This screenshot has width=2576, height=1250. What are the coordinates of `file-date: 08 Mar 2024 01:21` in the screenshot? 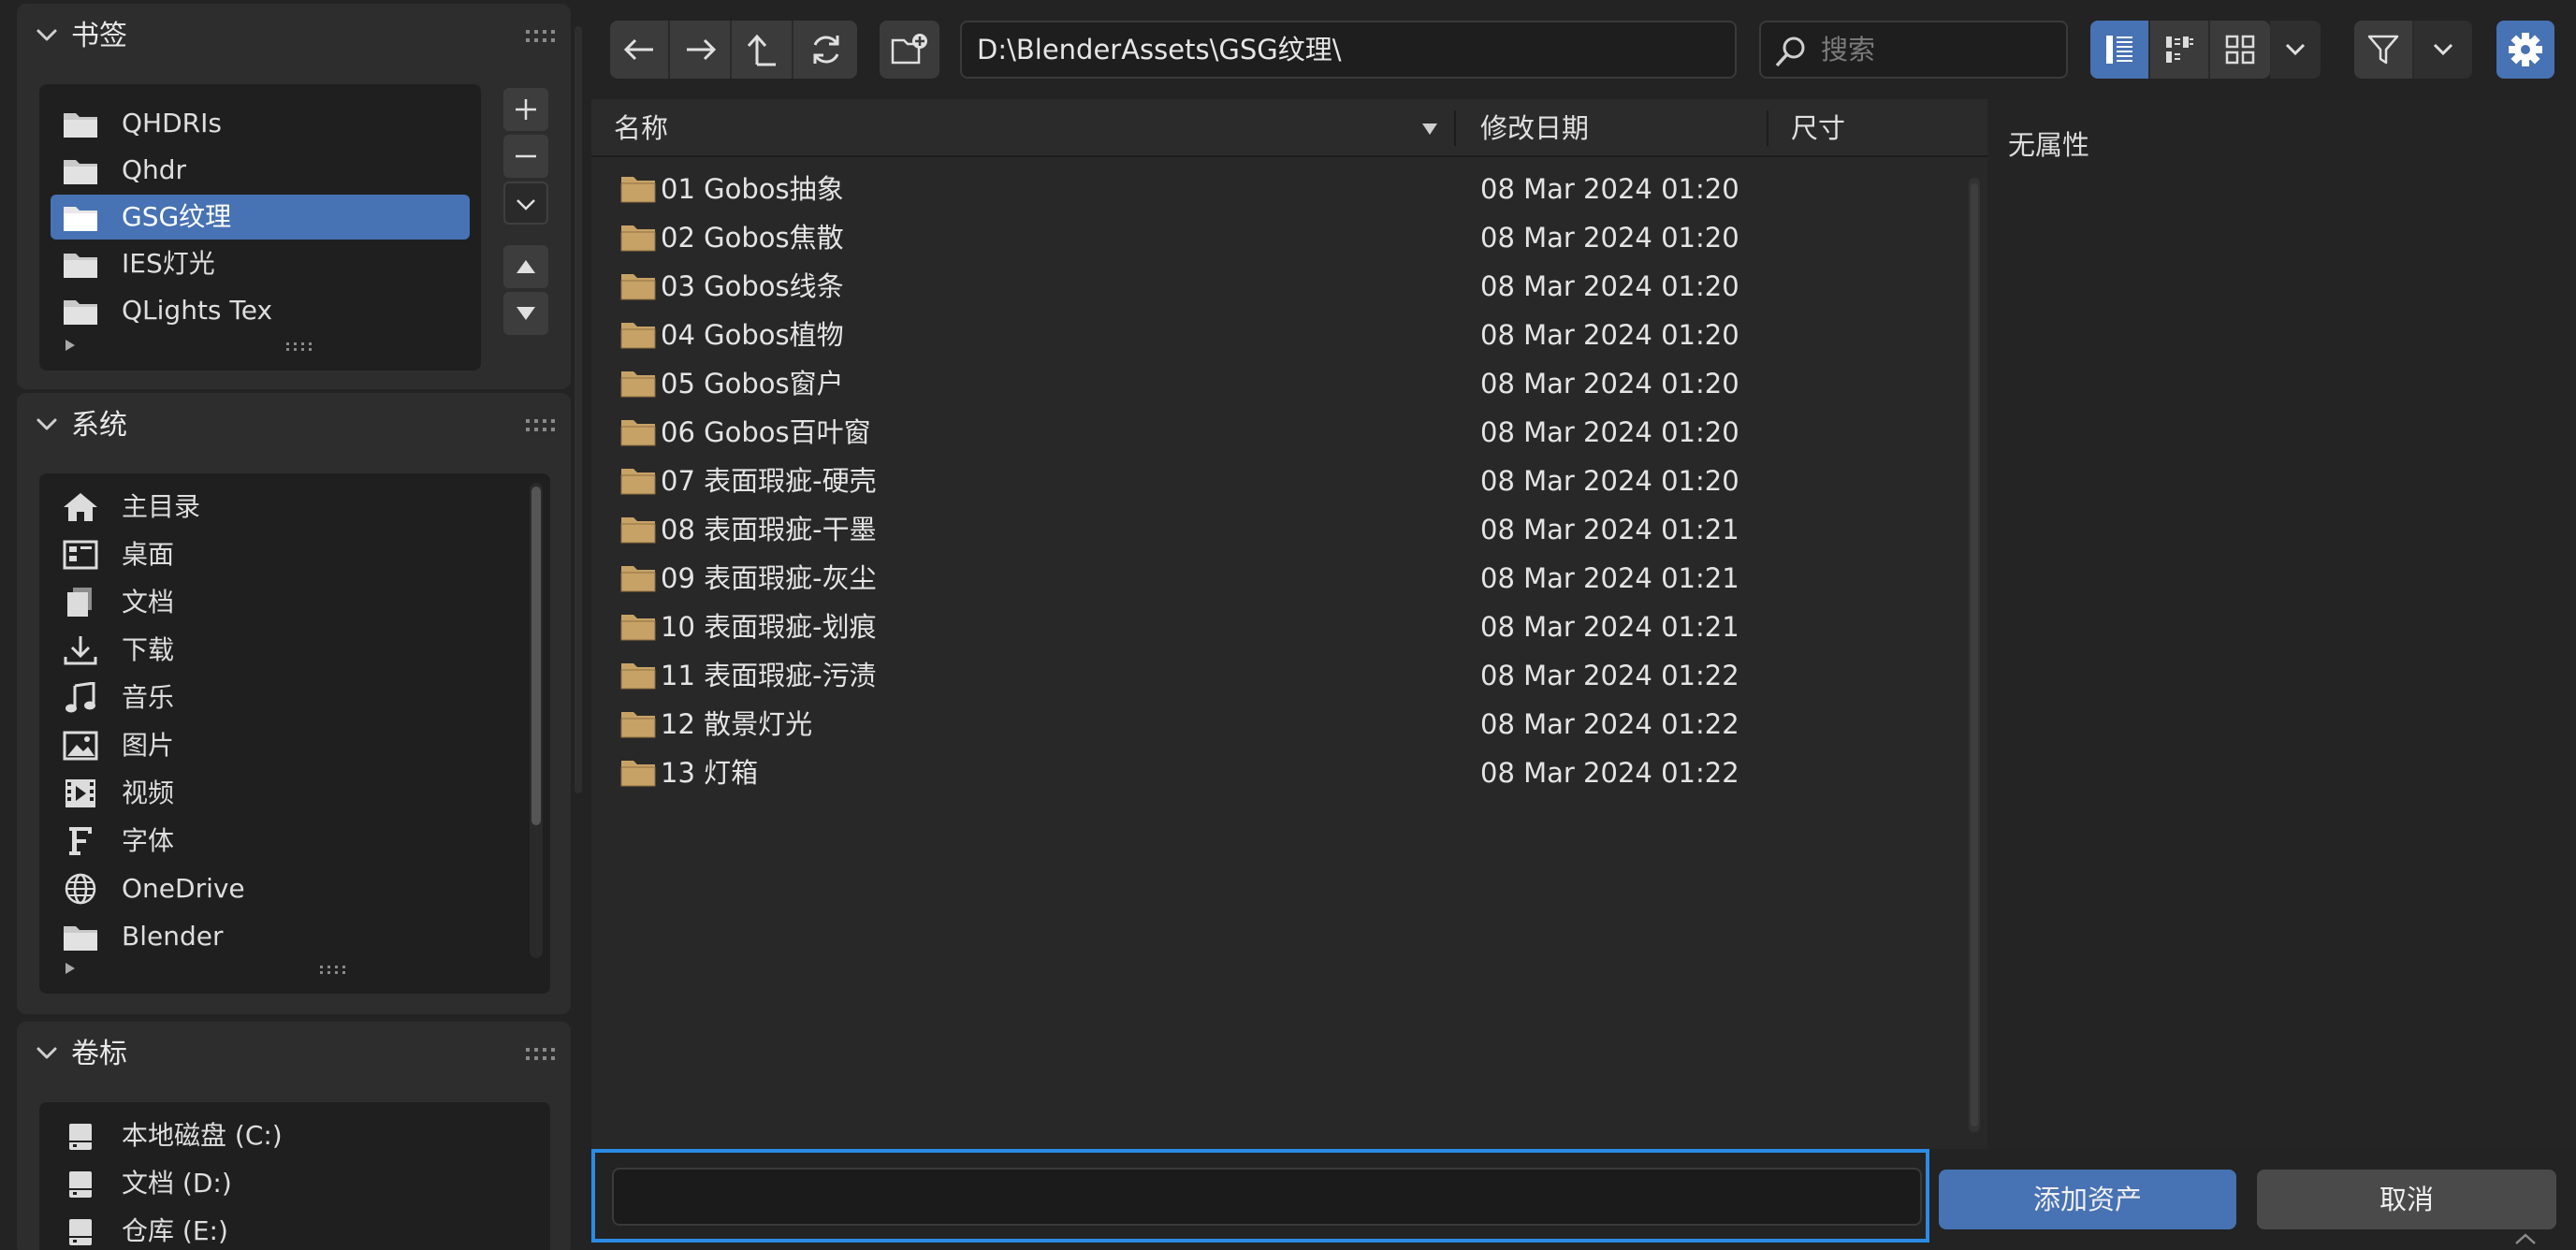 It's located at (1609, 529).